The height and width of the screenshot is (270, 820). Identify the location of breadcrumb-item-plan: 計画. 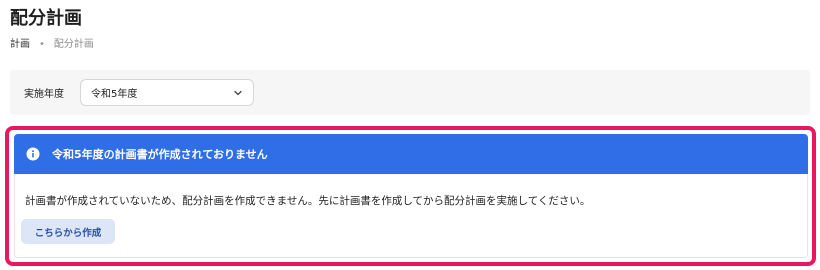
(20, 45).